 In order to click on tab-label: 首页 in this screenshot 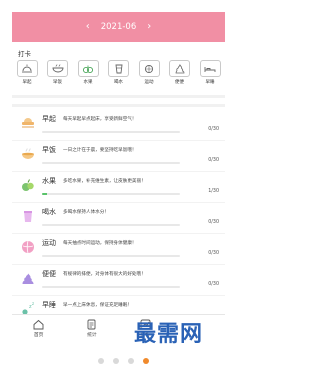, I will do `click(38, 335)`.